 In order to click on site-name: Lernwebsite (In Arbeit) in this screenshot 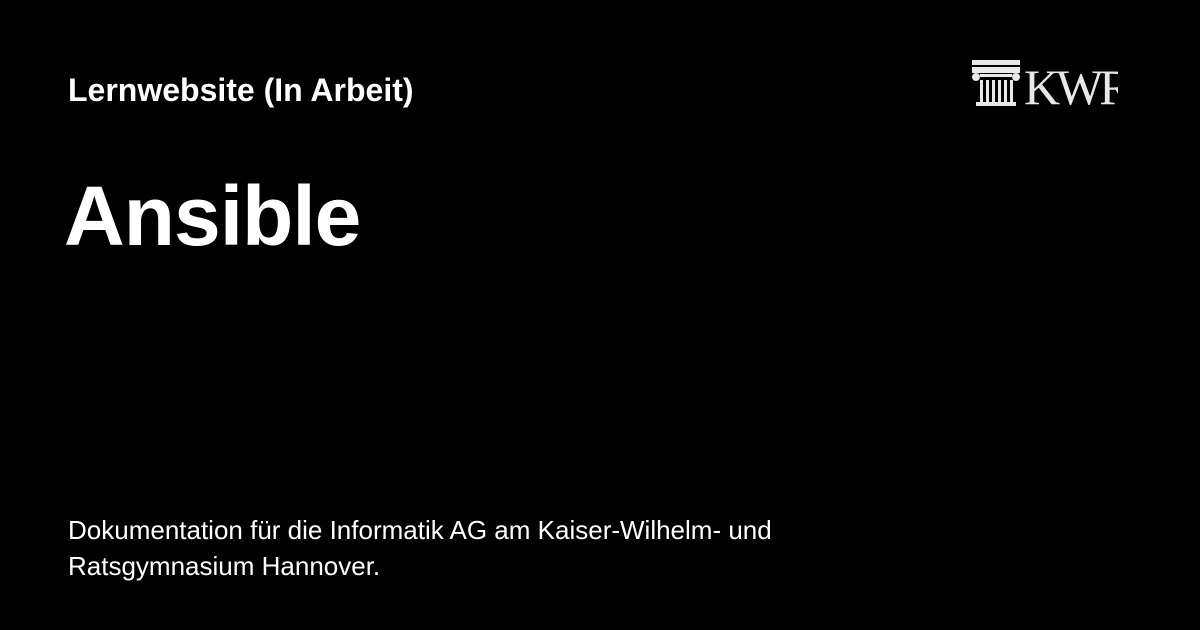, I will do `click(241, 90)`.